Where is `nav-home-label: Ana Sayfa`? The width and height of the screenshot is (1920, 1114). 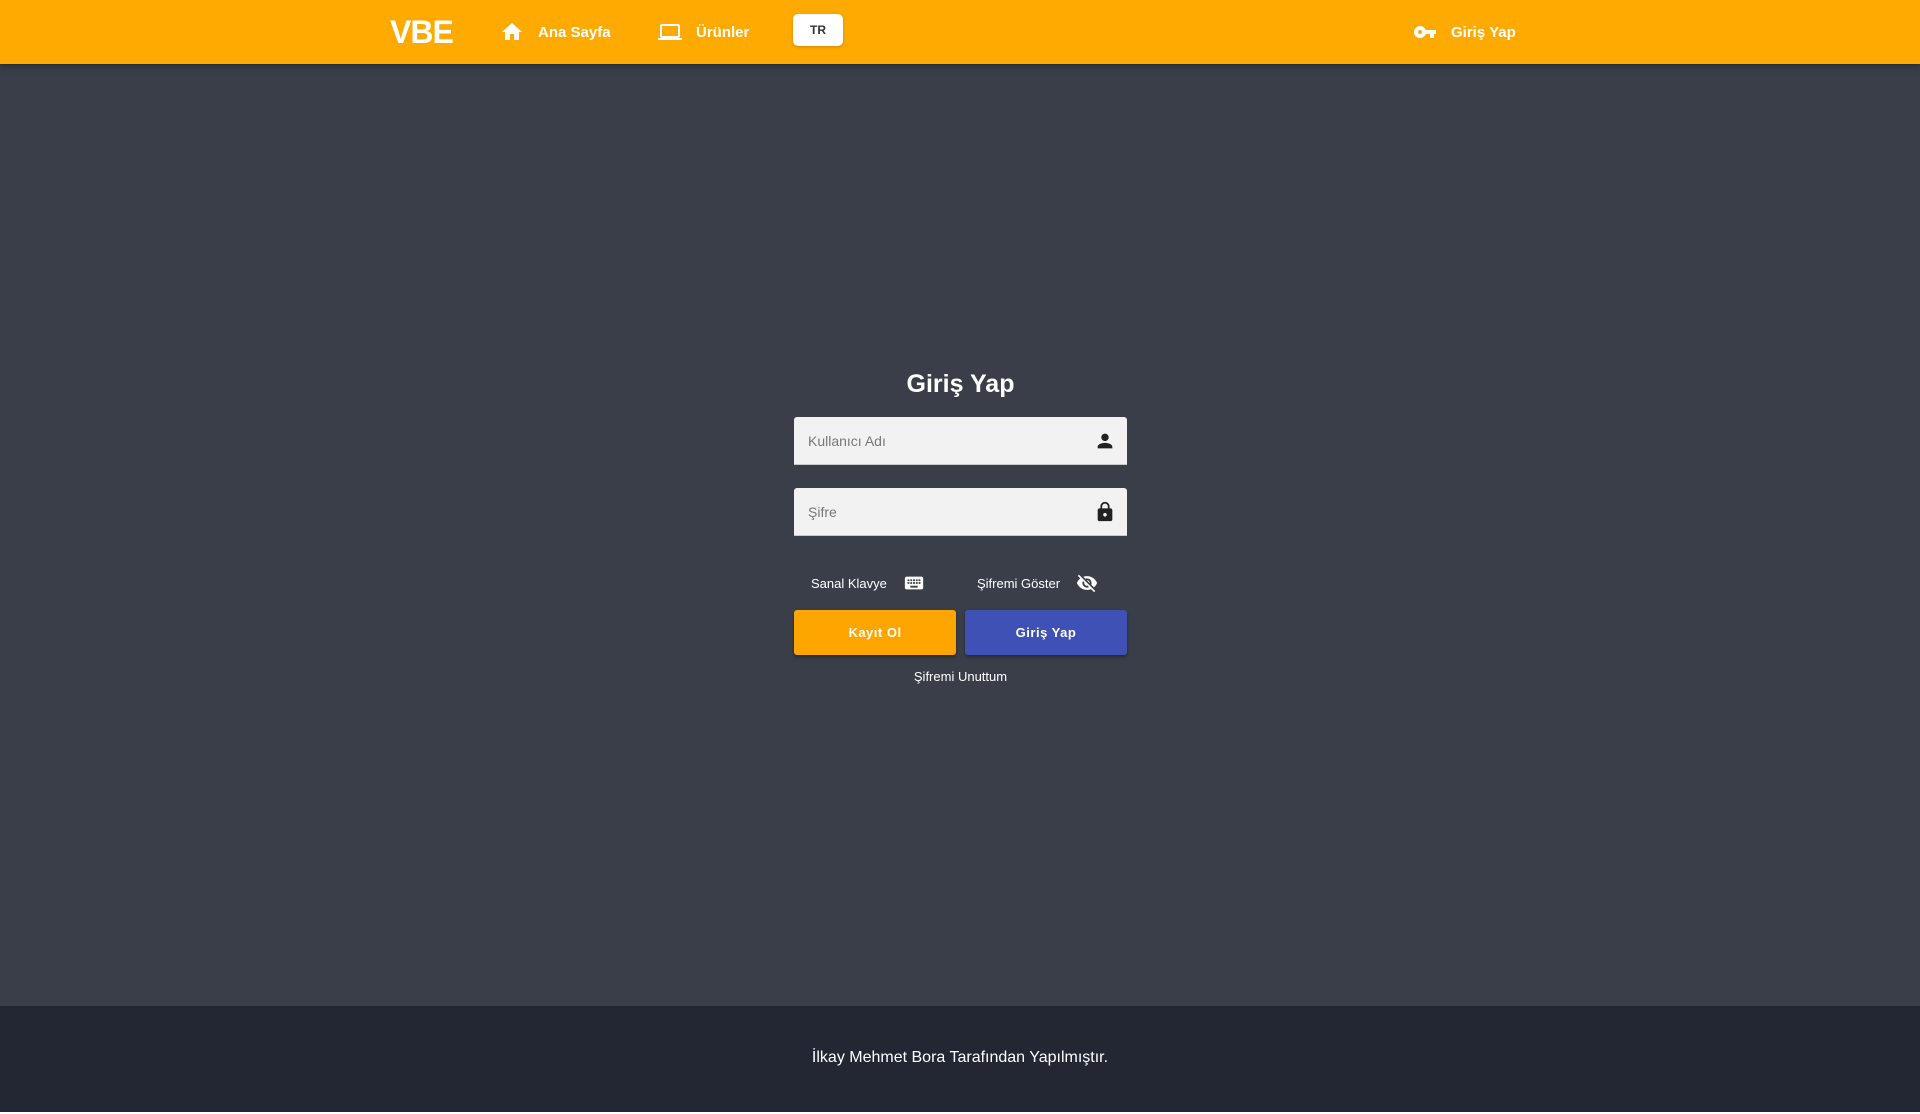 nav-home-label: Ana Sayfa is located at coordinates (574, 32).